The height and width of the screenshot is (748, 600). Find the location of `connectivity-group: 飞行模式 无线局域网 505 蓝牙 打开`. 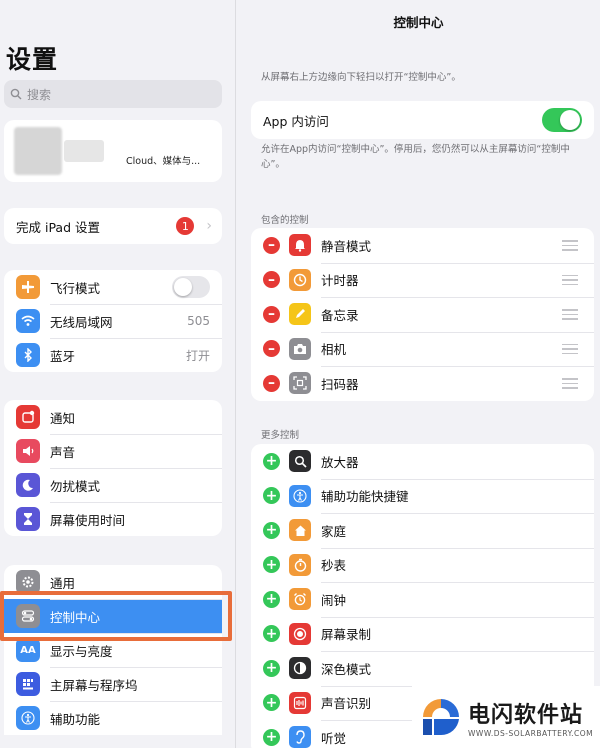

connectivity-group: 飞行模式 无线局域网 505 蓝牙 打开 is located at coordinates (113, 321).